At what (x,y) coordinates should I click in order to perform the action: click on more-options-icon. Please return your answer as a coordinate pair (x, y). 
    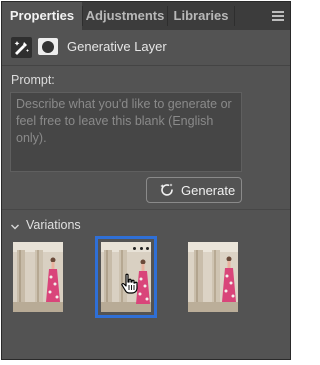
    Looking at the image, I should click on (141, 248).